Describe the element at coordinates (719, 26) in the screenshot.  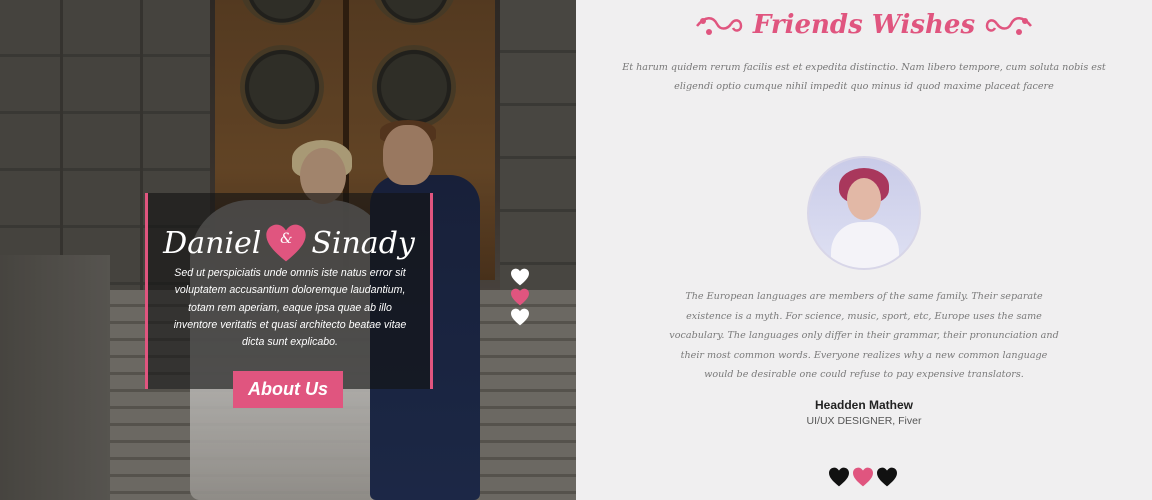
I see `flourish-left-icon` at that location.